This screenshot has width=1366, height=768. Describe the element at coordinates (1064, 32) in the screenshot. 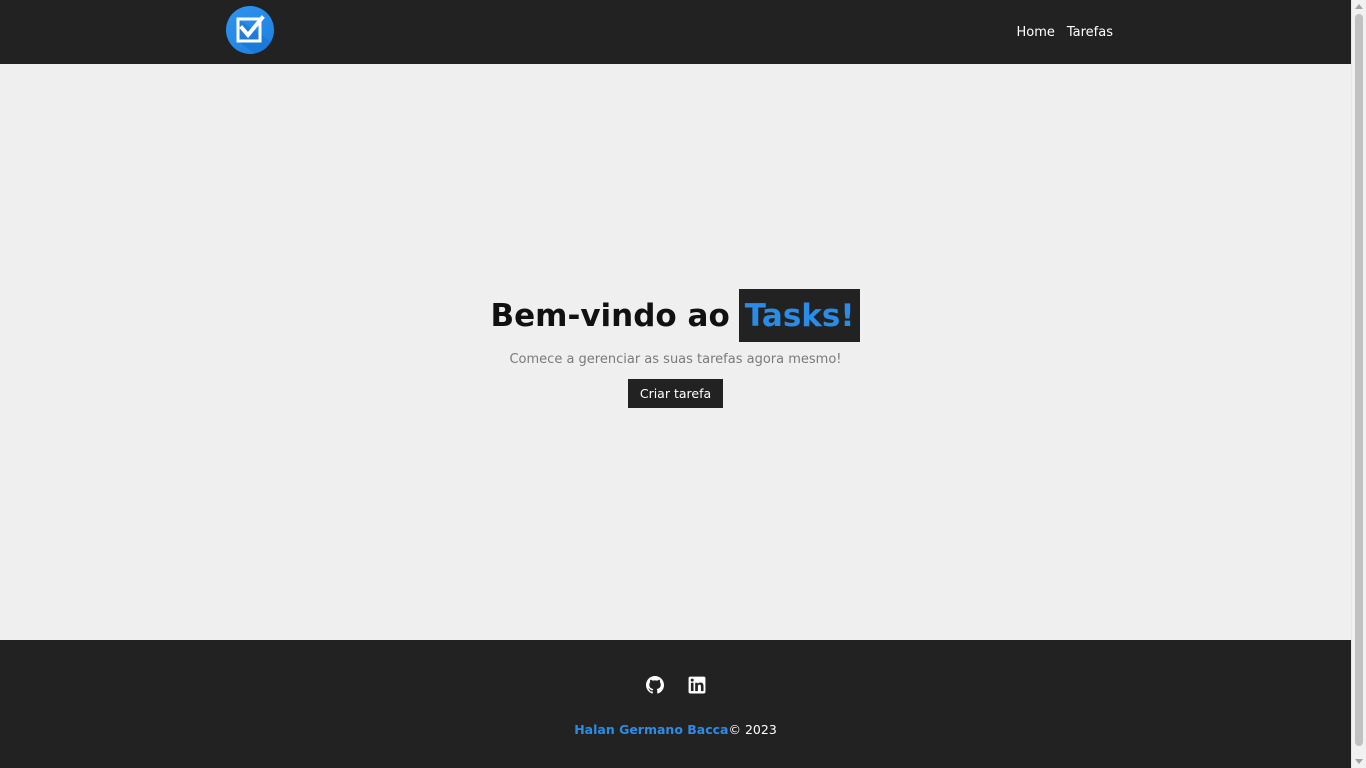

I see `main-nav: Home Tarefas` at that location.